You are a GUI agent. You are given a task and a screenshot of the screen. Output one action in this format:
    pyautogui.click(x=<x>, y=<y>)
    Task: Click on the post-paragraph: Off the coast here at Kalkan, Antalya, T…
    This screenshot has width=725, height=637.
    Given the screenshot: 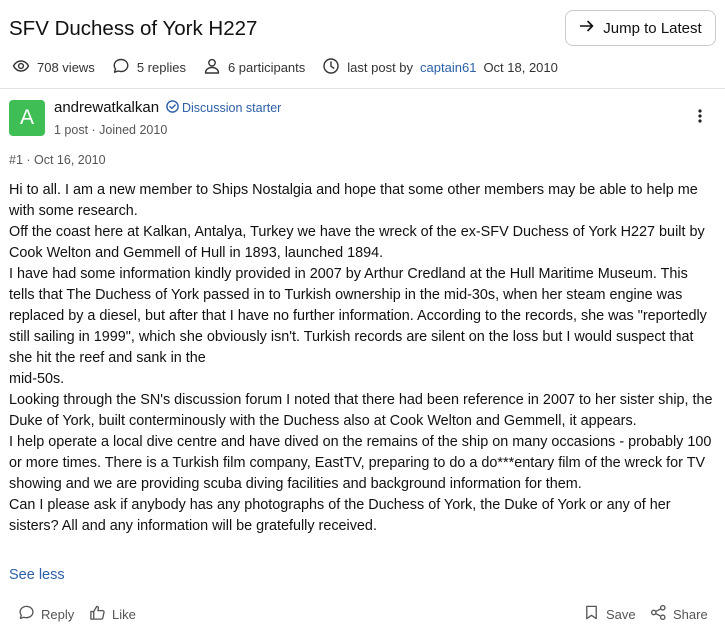 What is the action you would take?
    pyautogui.click(x=357, y=242)
    